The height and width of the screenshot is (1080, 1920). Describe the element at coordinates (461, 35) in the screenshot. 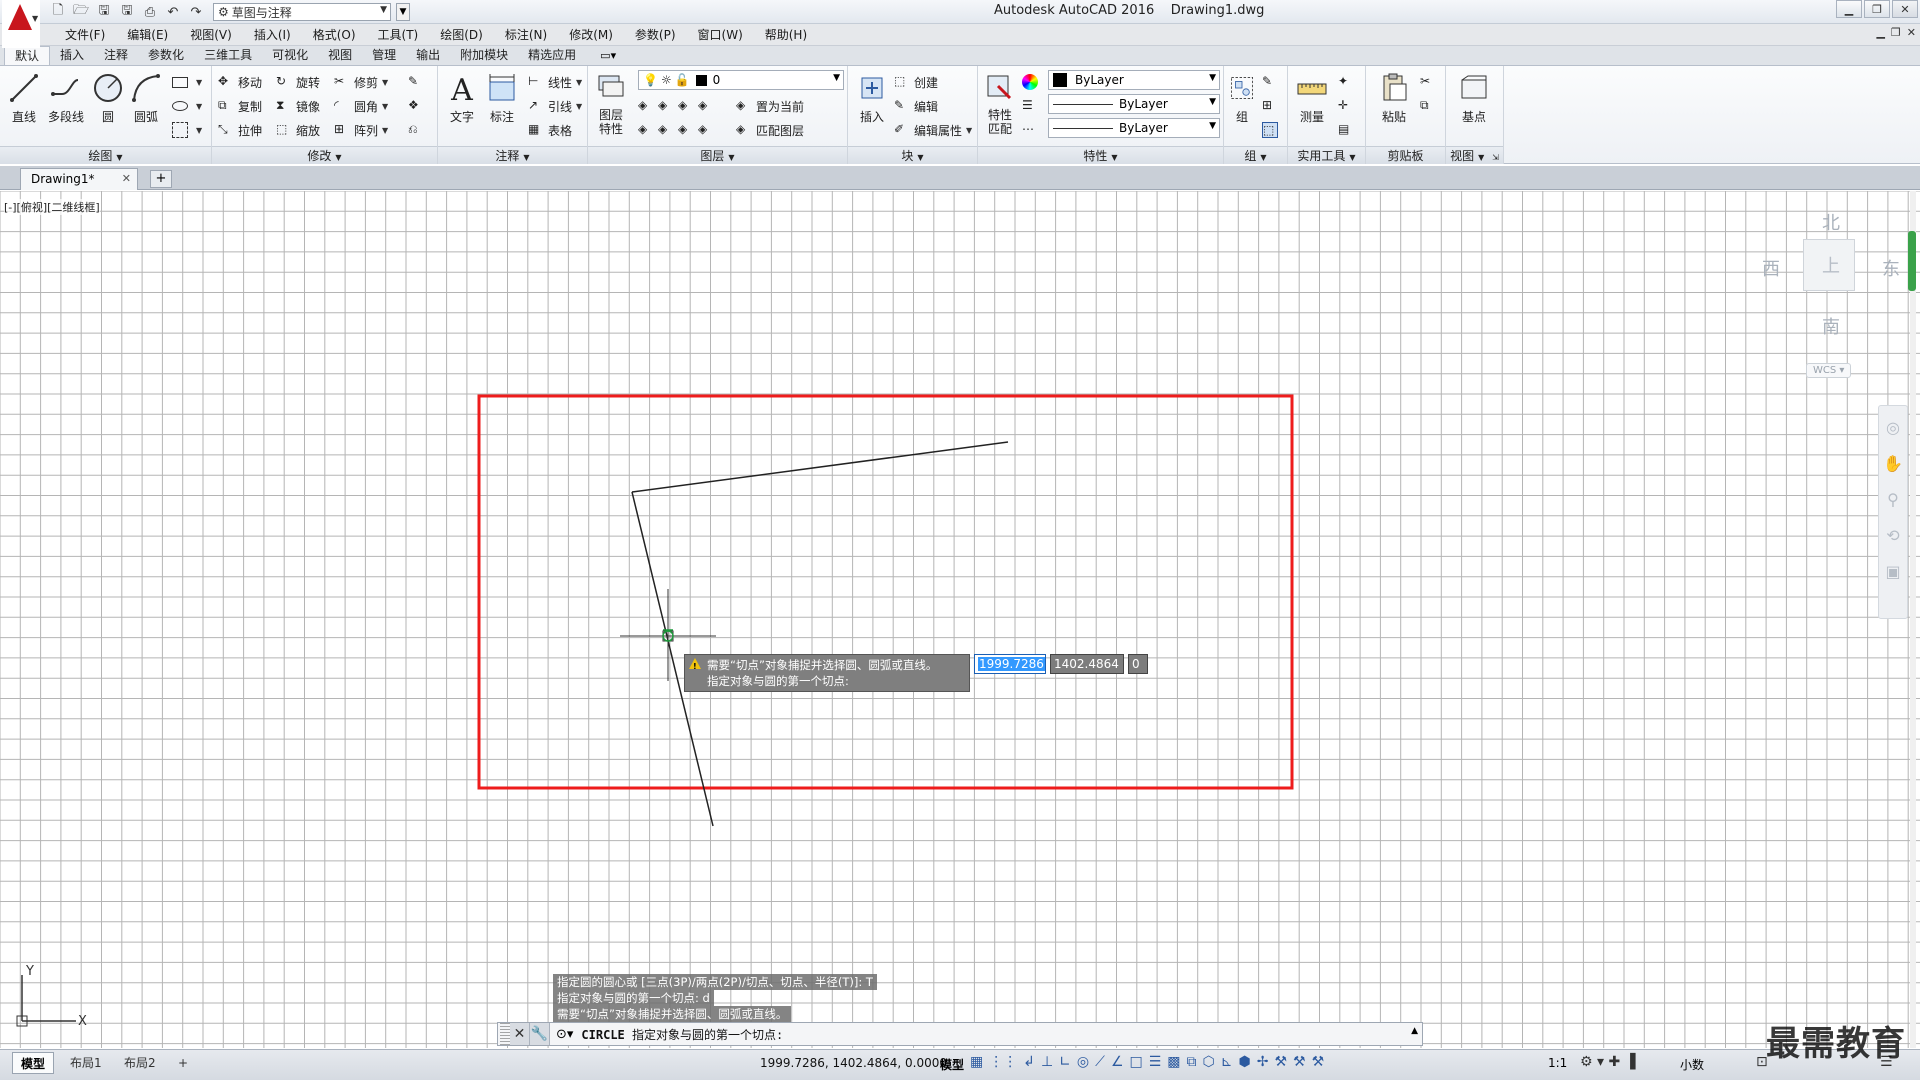

I see `menu-draw: 绘图(D)` at that location.